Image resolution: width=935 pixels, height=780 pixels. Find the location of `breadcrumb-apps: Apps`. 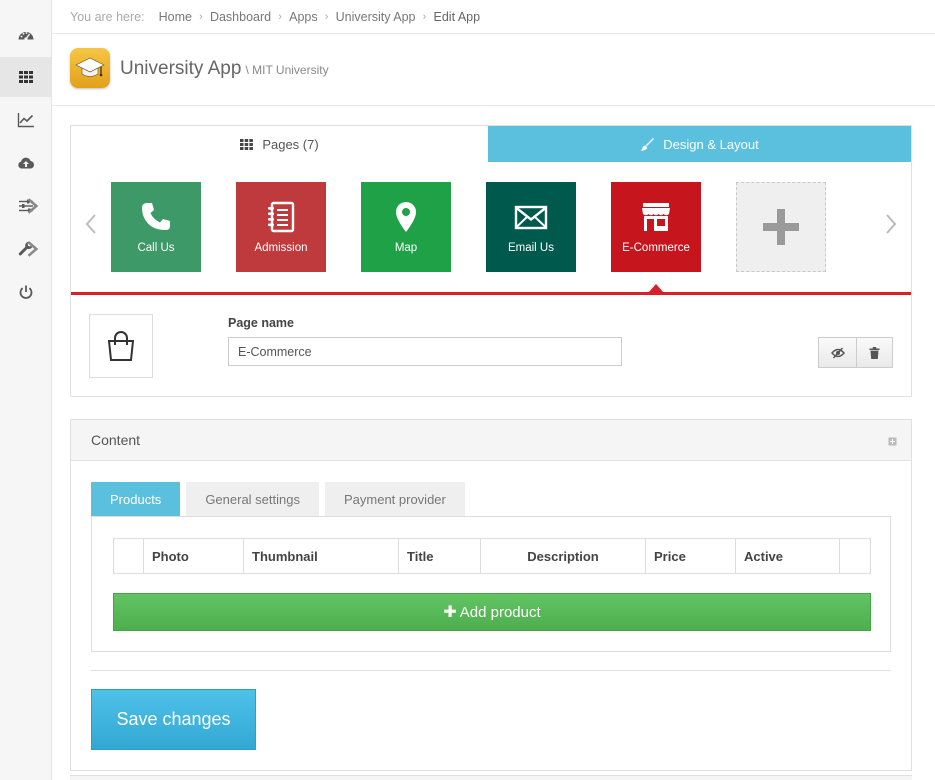

breadcrumb-apps: Apps is located at coordinates (303, 17).